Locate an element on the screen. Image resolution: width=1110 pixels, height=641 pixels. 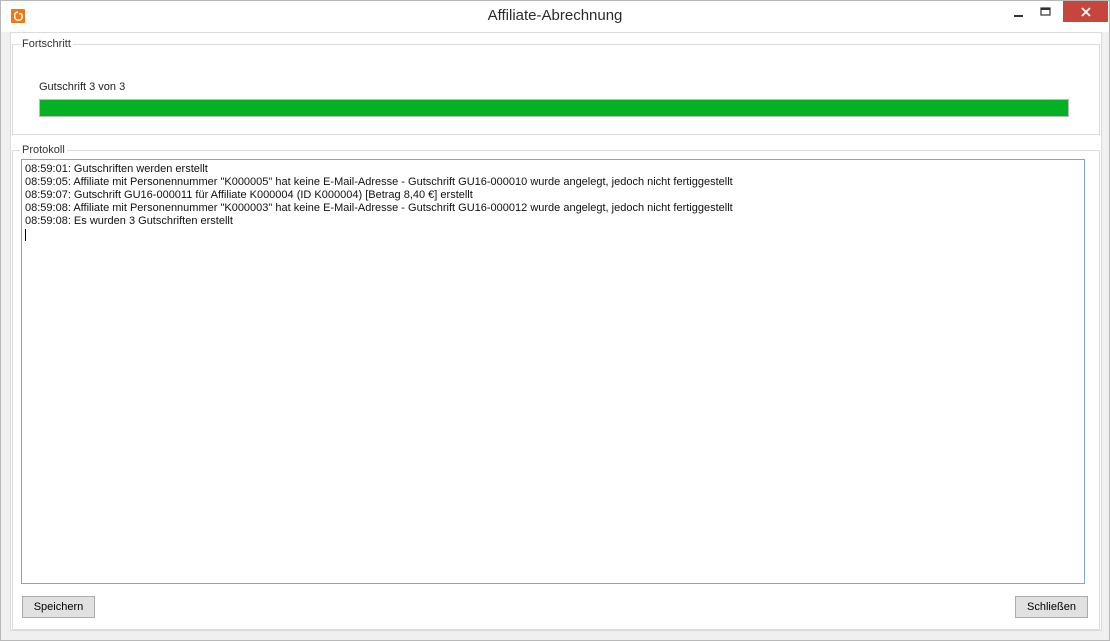
progress-group: Fortschritt Gutschrift 3 von 3 is located at coordinates (556, 86).